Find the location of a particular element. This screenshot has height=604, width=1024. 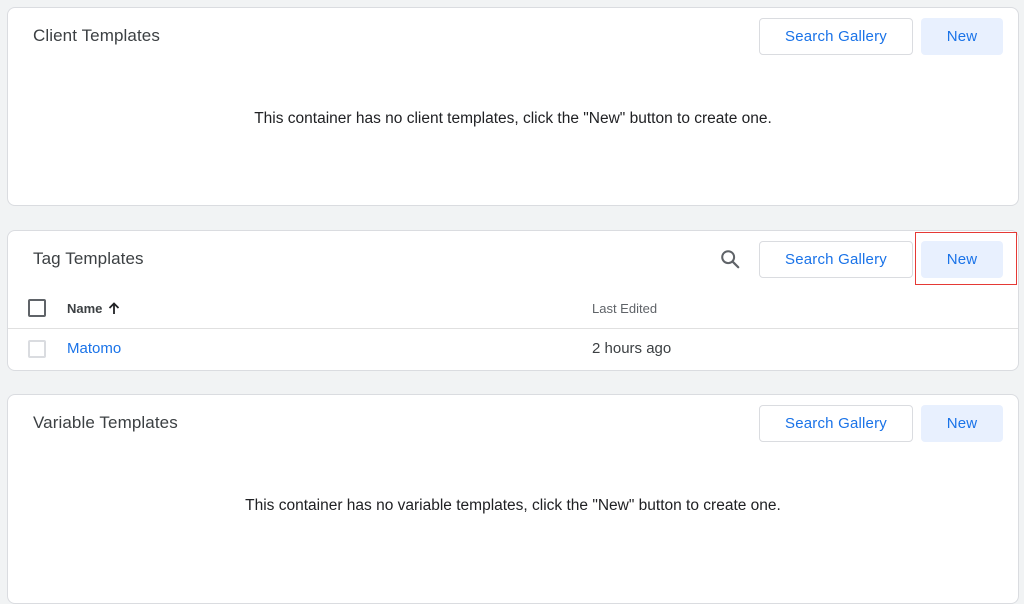

template-last-edited: 2 hours ago is located at coordinates (632, 348).